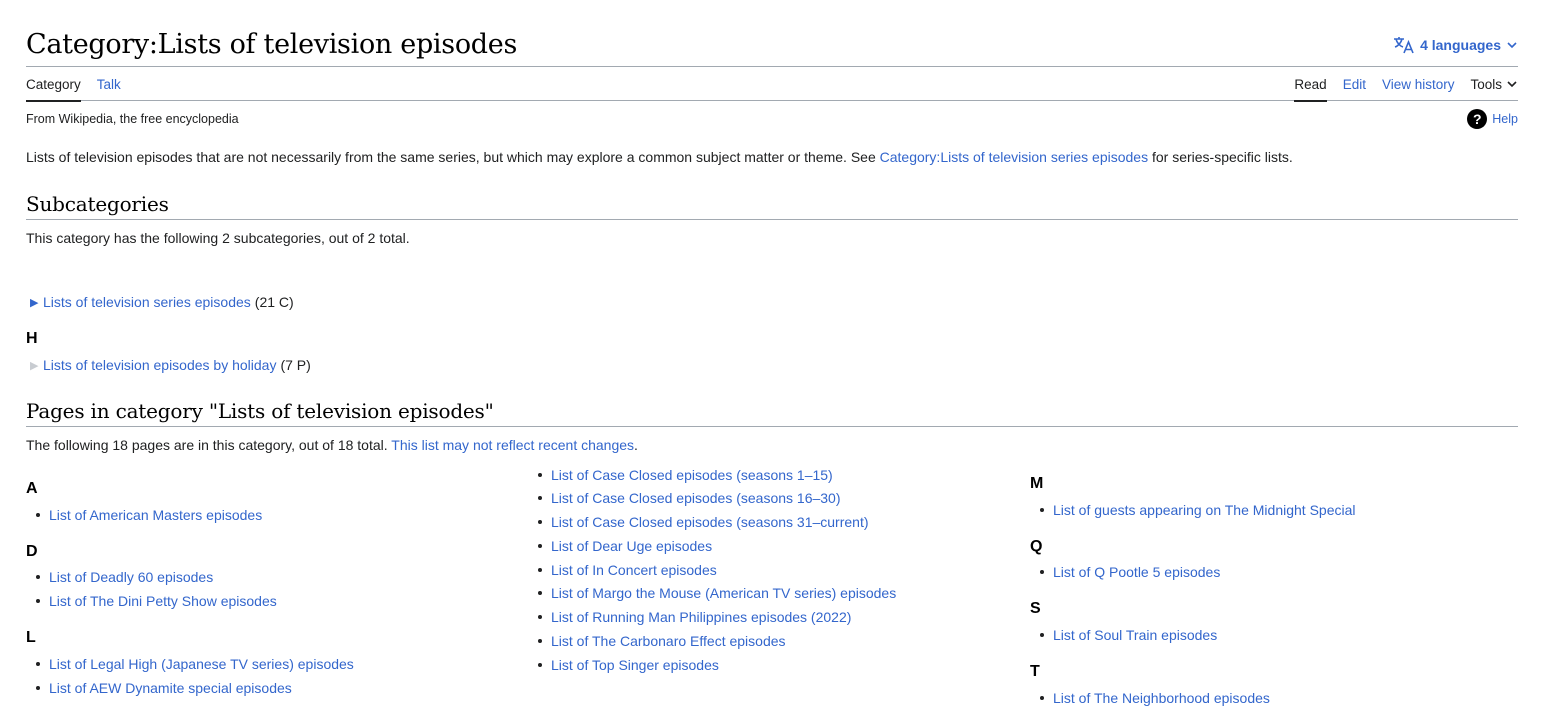 This screenshot has width=1549, height=710. I want to click on list-item: List of The Carbonaro Effect episodes, so click(662, 641).